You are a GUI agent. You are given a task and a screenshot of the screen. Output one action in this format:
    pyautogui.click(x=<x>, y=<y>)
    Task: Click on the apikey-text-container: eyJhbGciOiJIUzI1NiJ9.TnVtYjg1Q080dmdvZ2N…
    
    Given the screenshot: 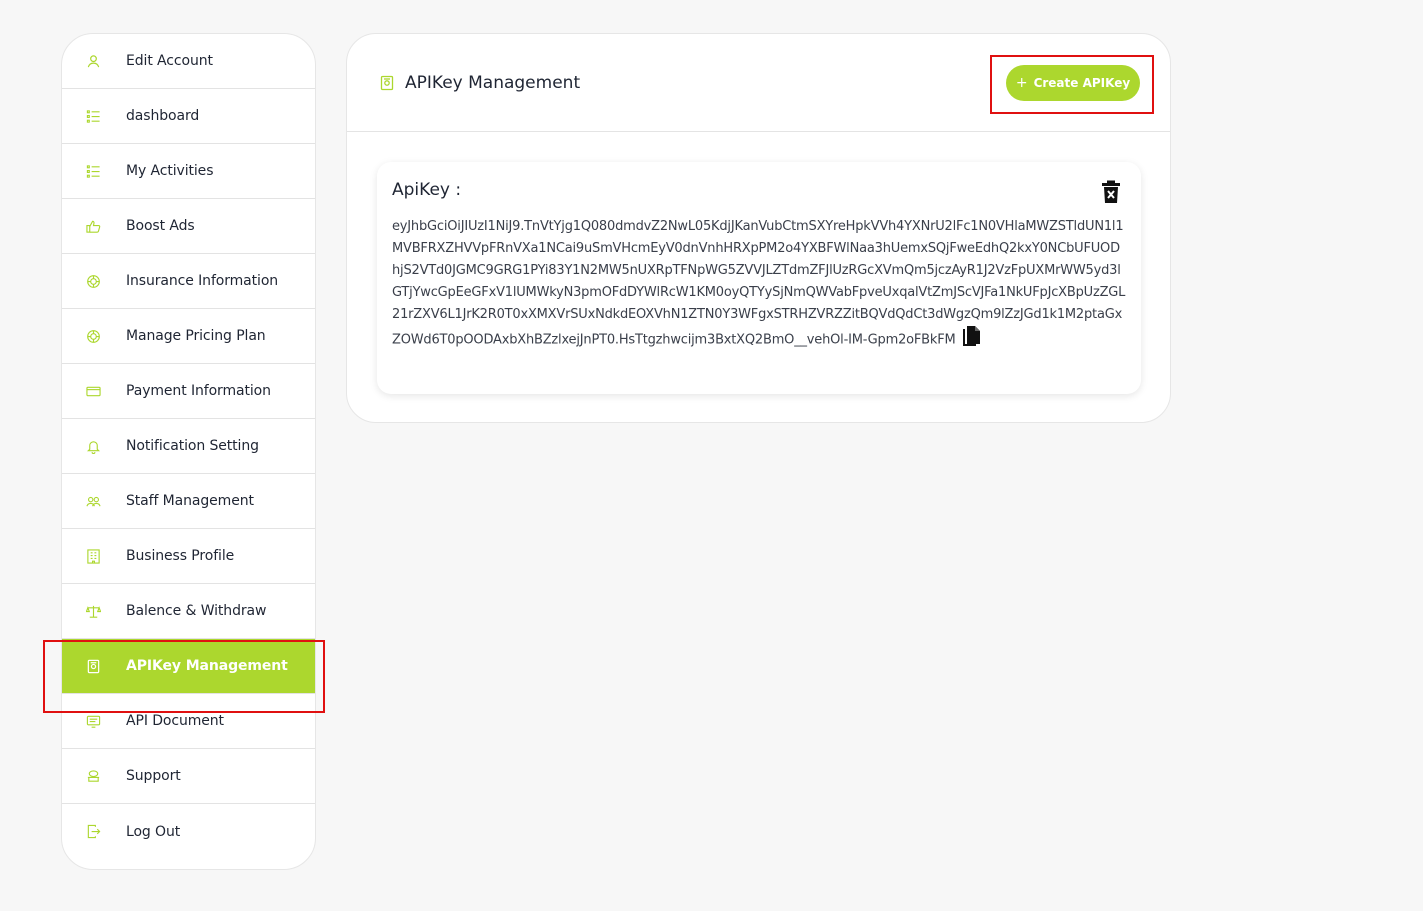 What is the action you would take?
    pyautogui.click(x=759, y=285)
    